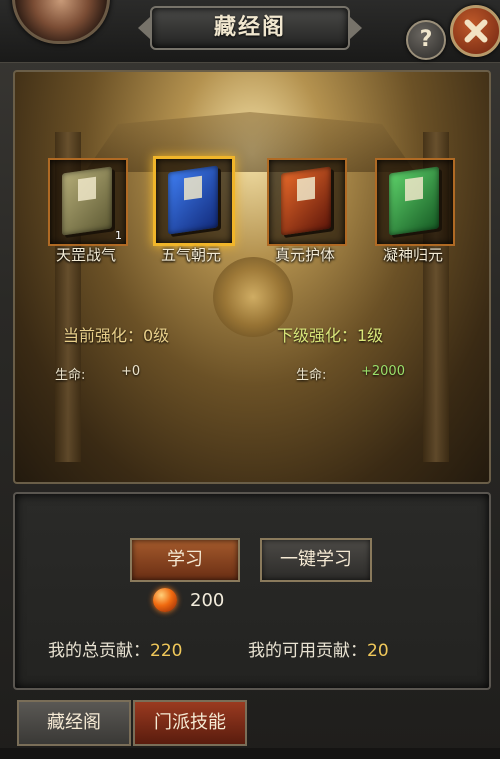  Describe the element at coordinates (330, 335) in the screenshot. I see `next-level-label: 下级强化：1级` at that location.